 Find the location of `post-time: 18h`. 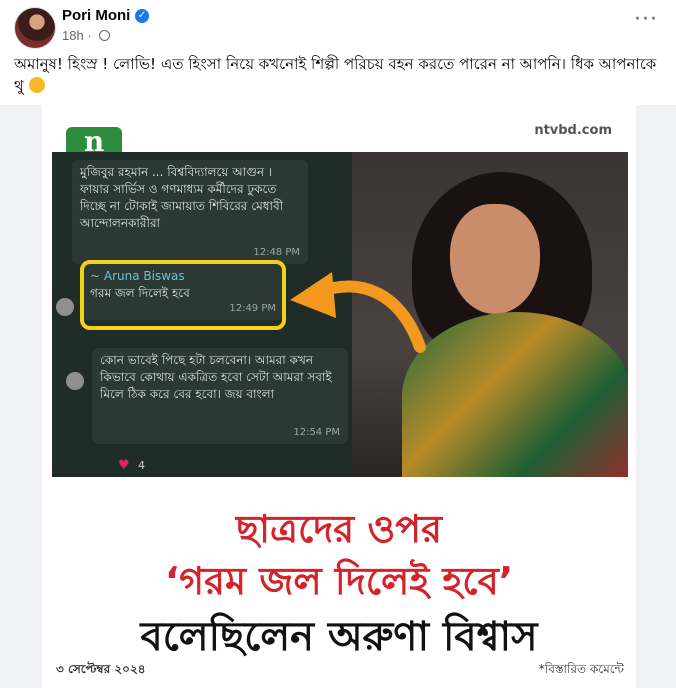

post-time: 18h is located at coordinates (73, 35).